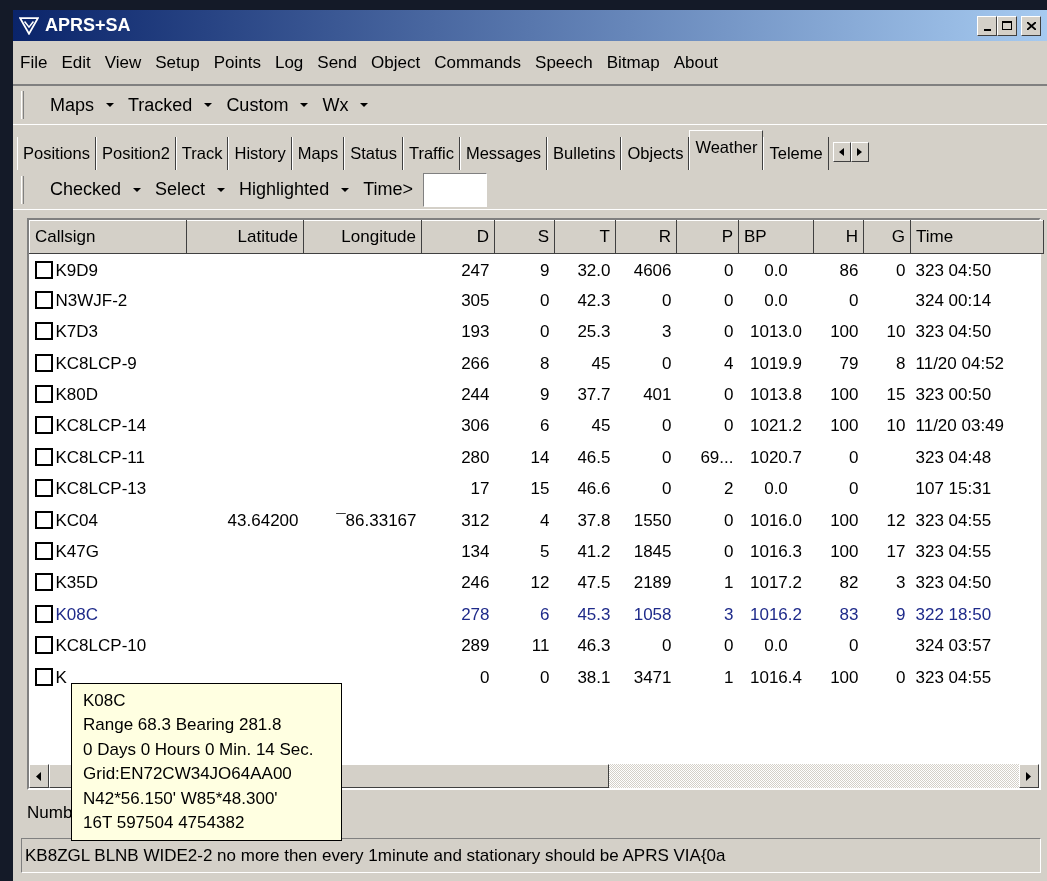  Describe the element at coordinates (652, 677) in the screenshot. I see `table-cell: 3471` at that location.